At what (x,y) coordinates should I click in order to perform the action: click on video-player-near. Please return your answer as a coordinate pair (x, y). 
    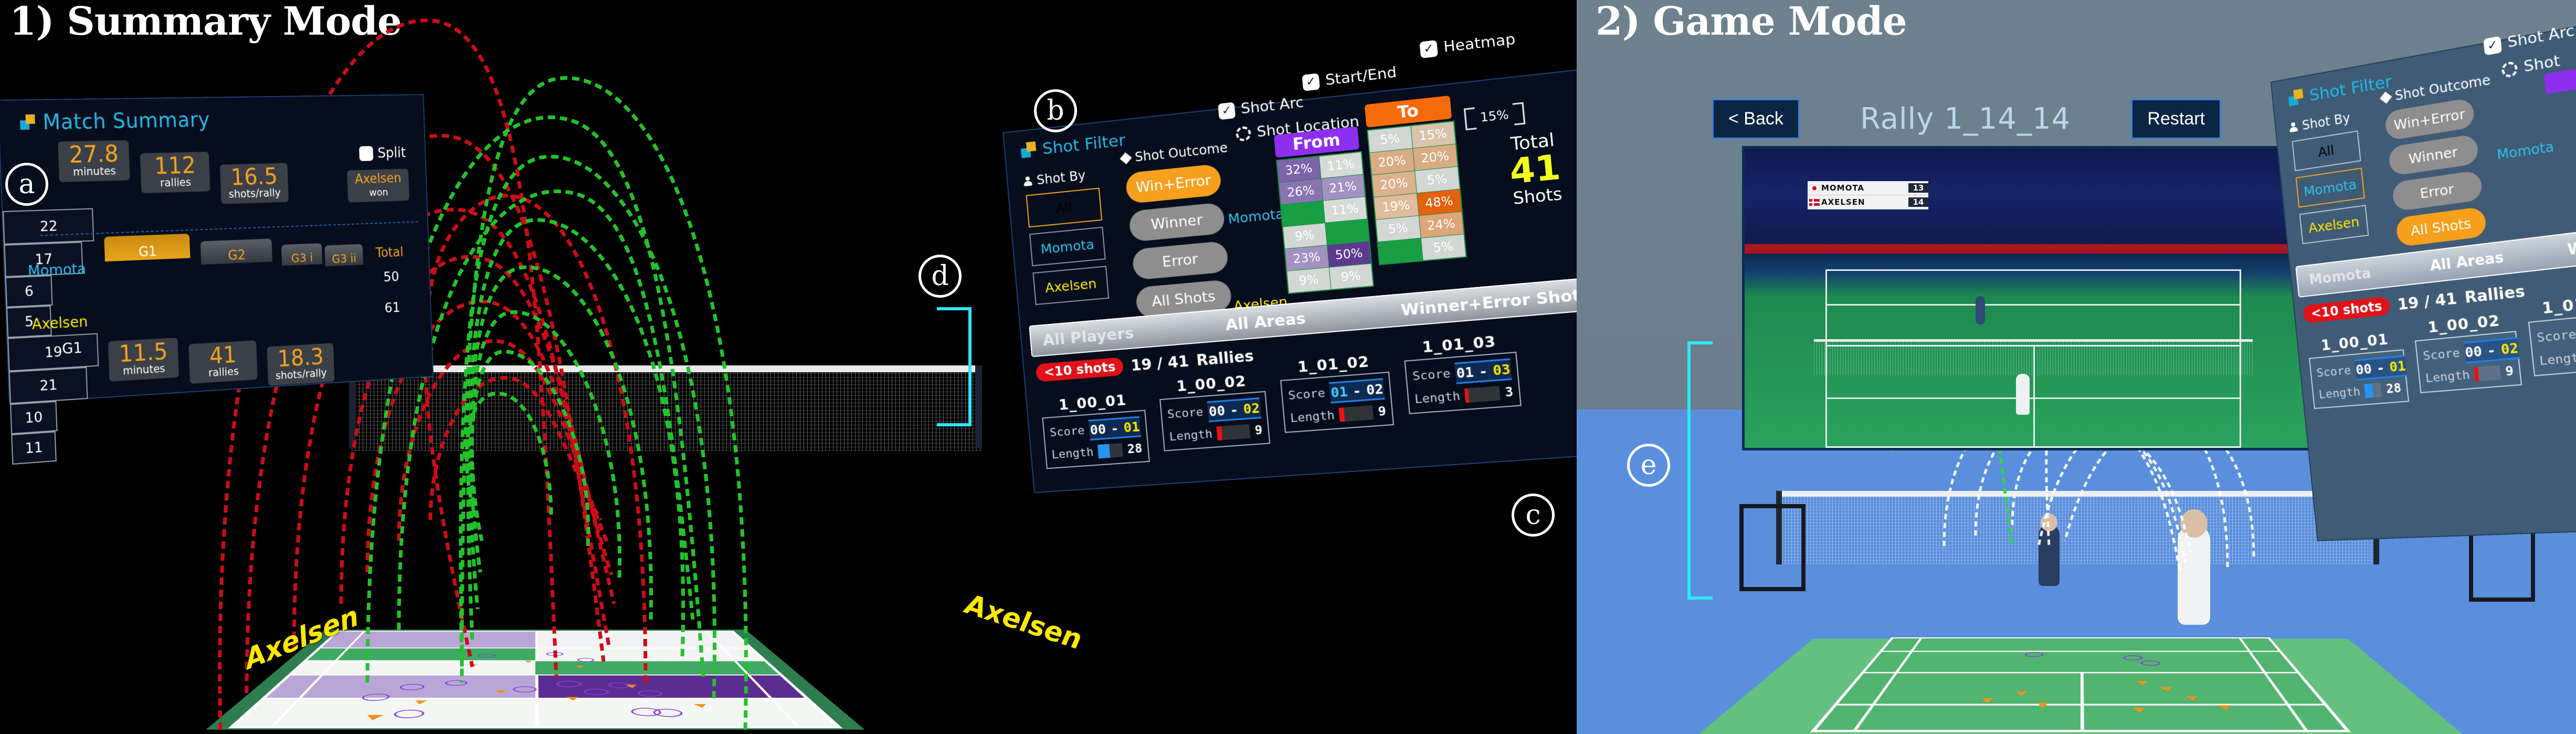
    Looking at the image, I should click on (2023, 394).